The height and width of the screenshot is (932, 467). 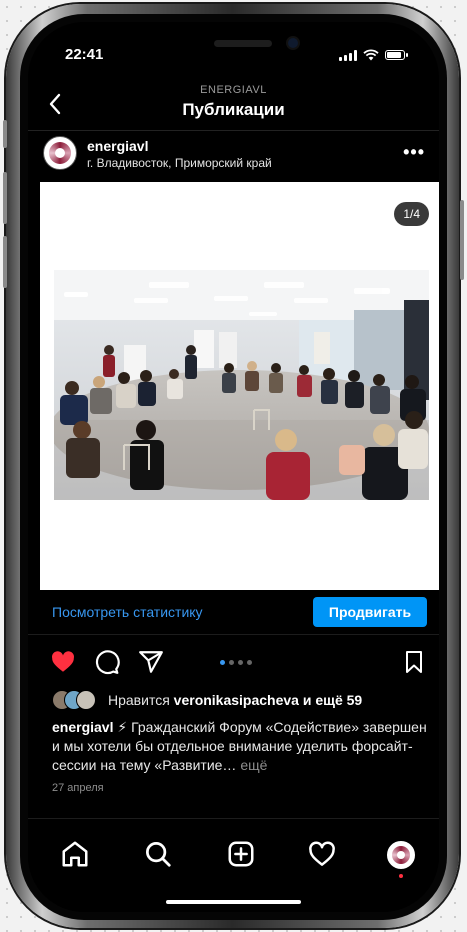 What do you see at coordinates (462, 240) in the screenshot?
I see `power-button` at bounding box center [462, 240].